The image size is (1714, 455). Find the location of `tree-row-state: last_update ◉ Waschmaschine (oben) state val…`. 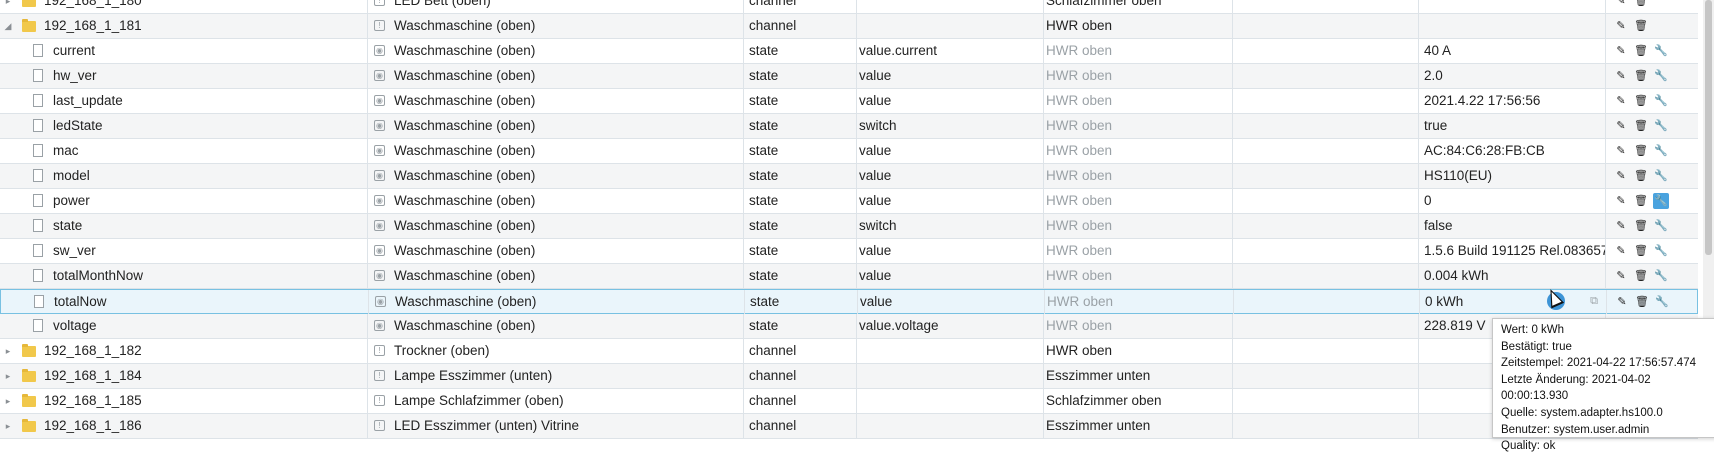

tree-row-state: last_update ◉ Waschmaschine (oben) state val… is located at coordinates (849, 101).